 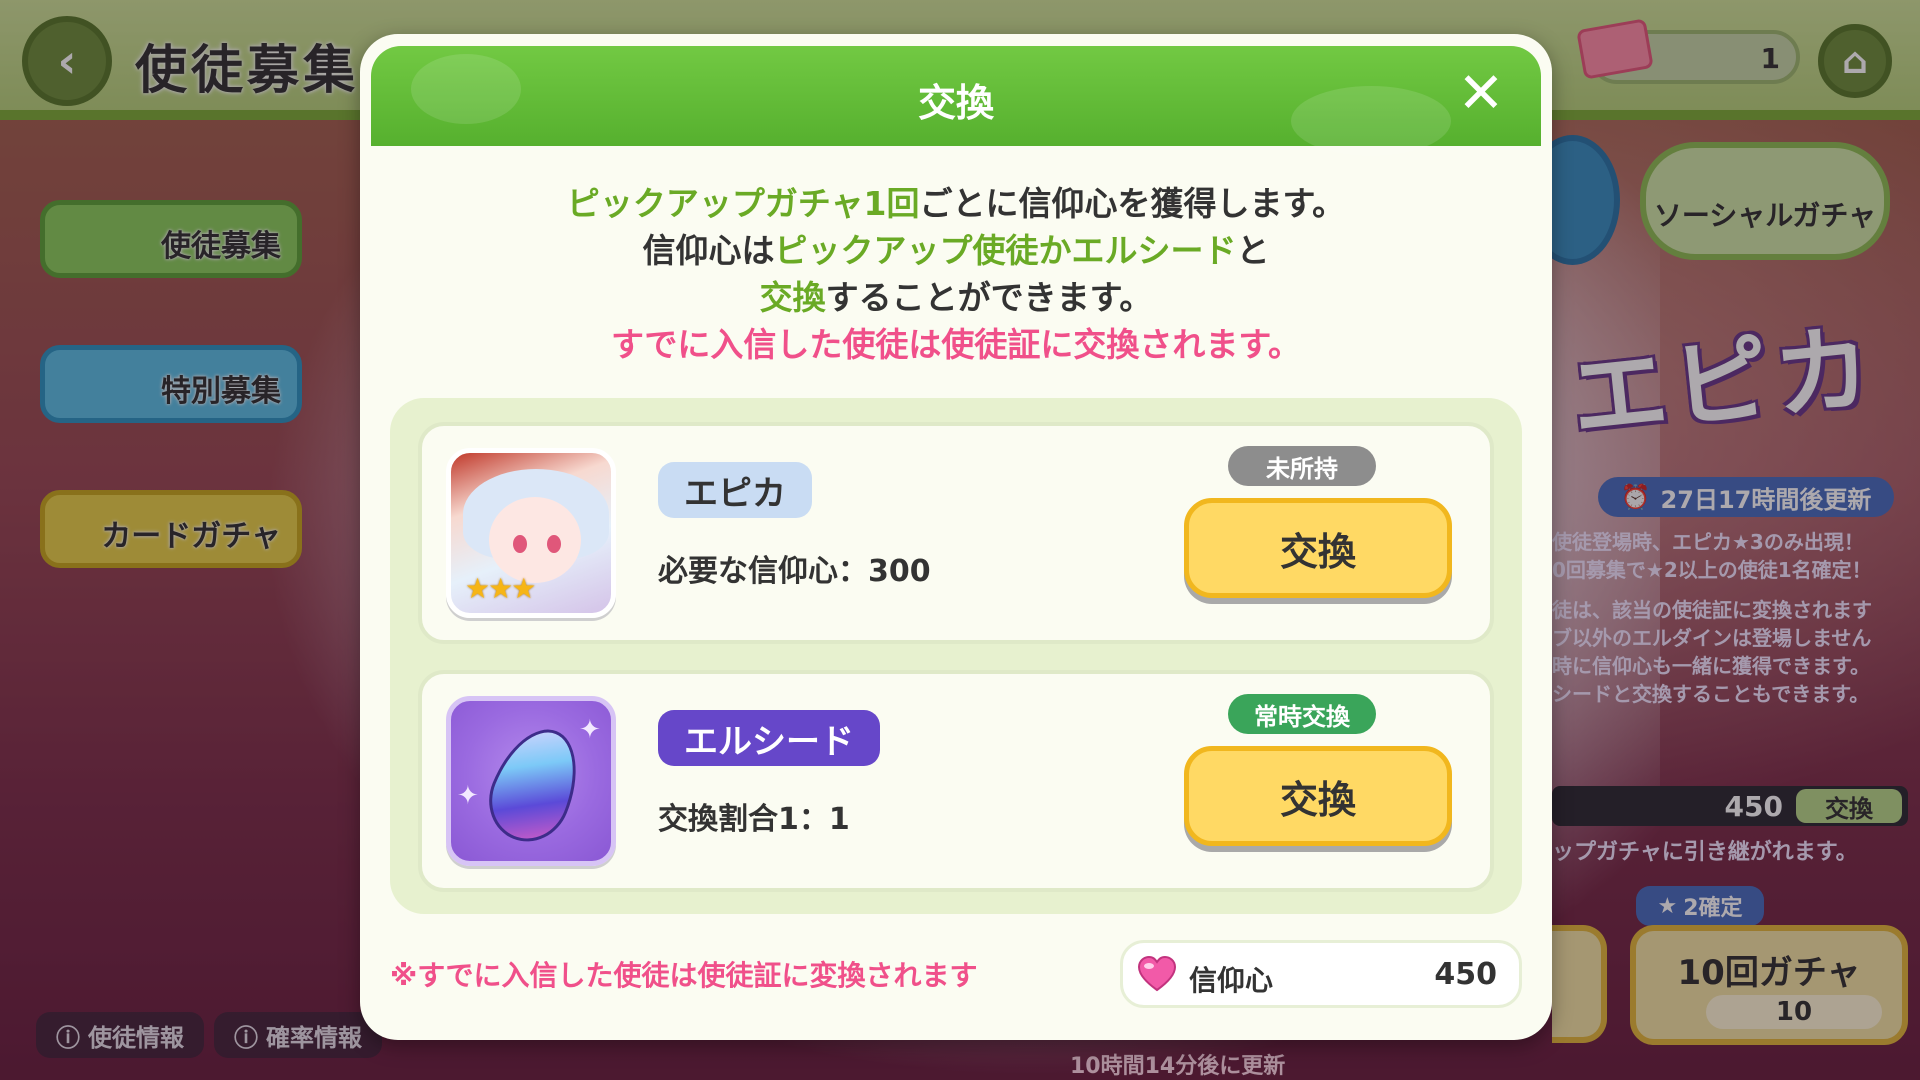 I want to click on desc-line-1: ピックアップガチャ1回ごとに信仰心を獲得します。, so click(x=956, y=203).